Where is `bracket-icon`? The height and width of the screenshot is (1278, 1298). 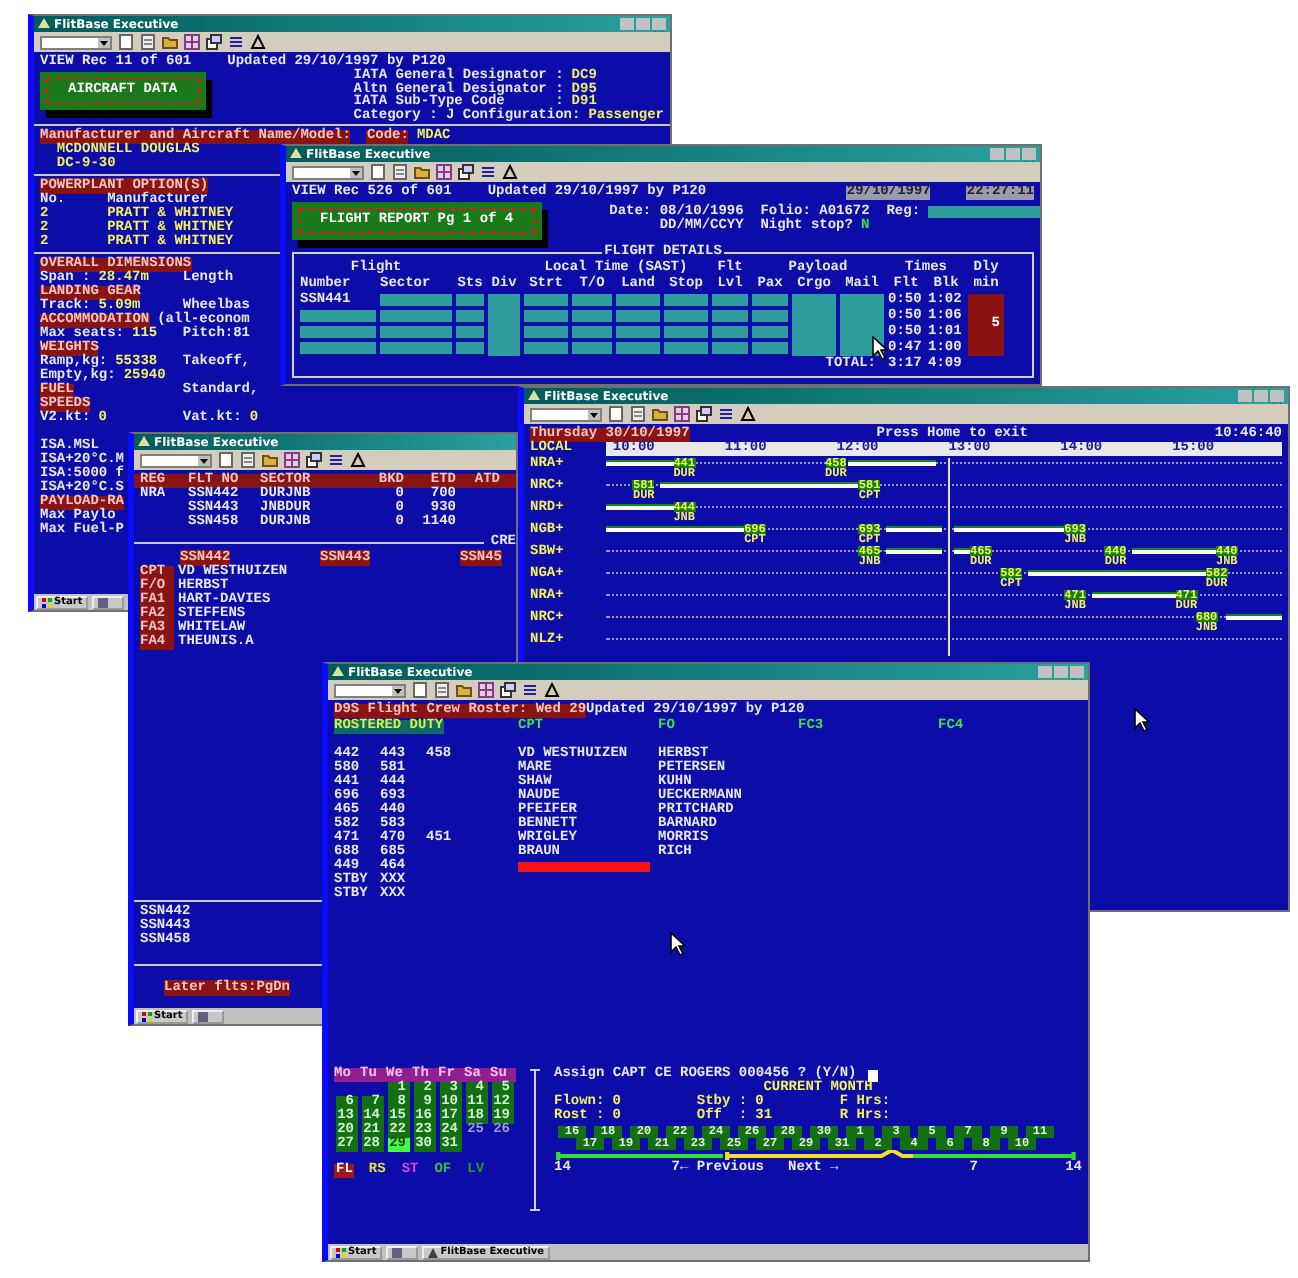 bracket-icon is located at coordinates (535, 1140).